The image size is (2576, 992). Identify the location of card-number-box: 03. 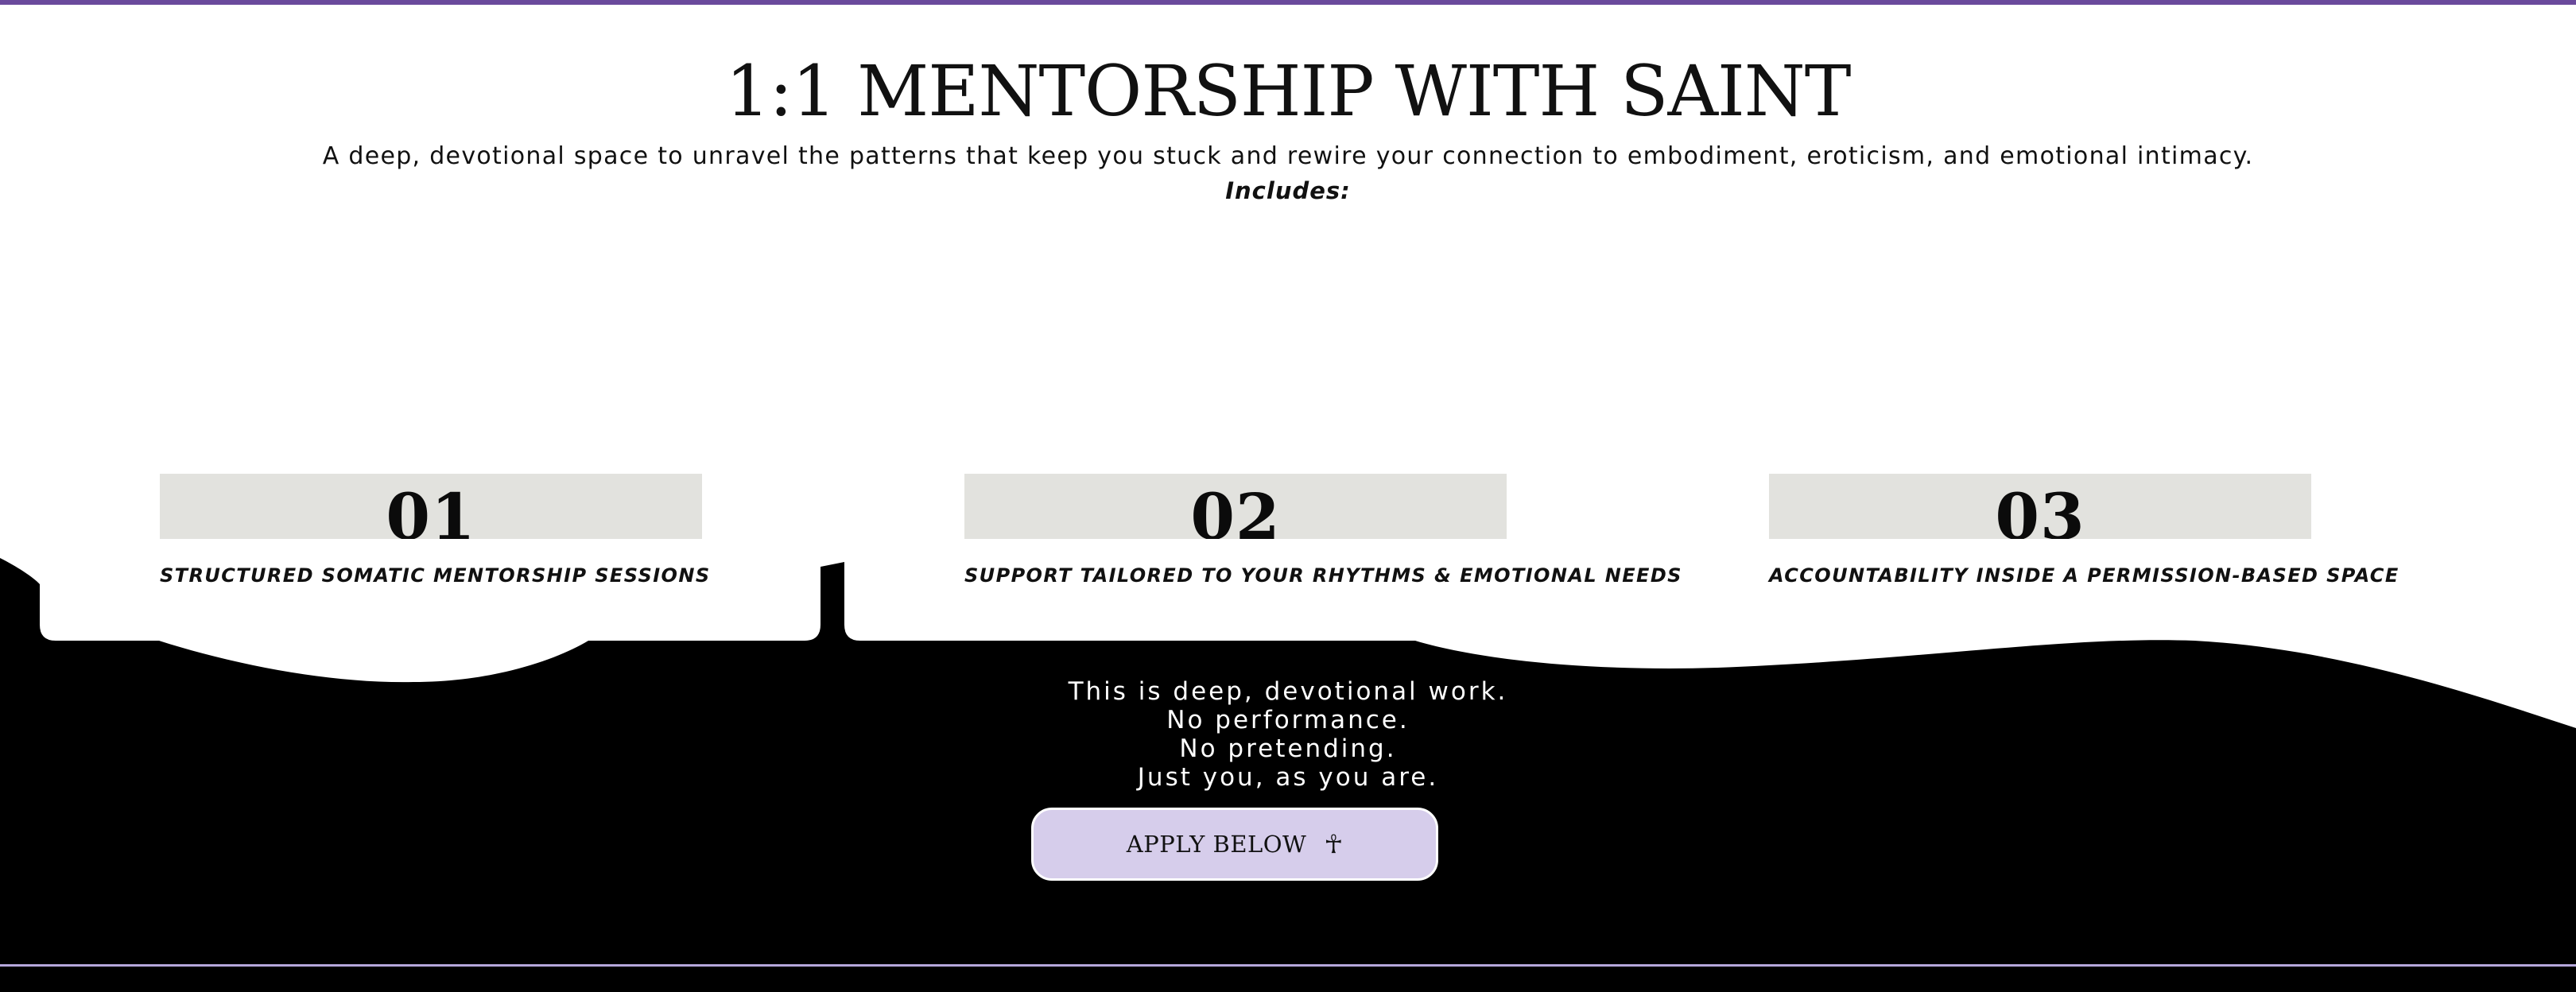
(2040, 506).